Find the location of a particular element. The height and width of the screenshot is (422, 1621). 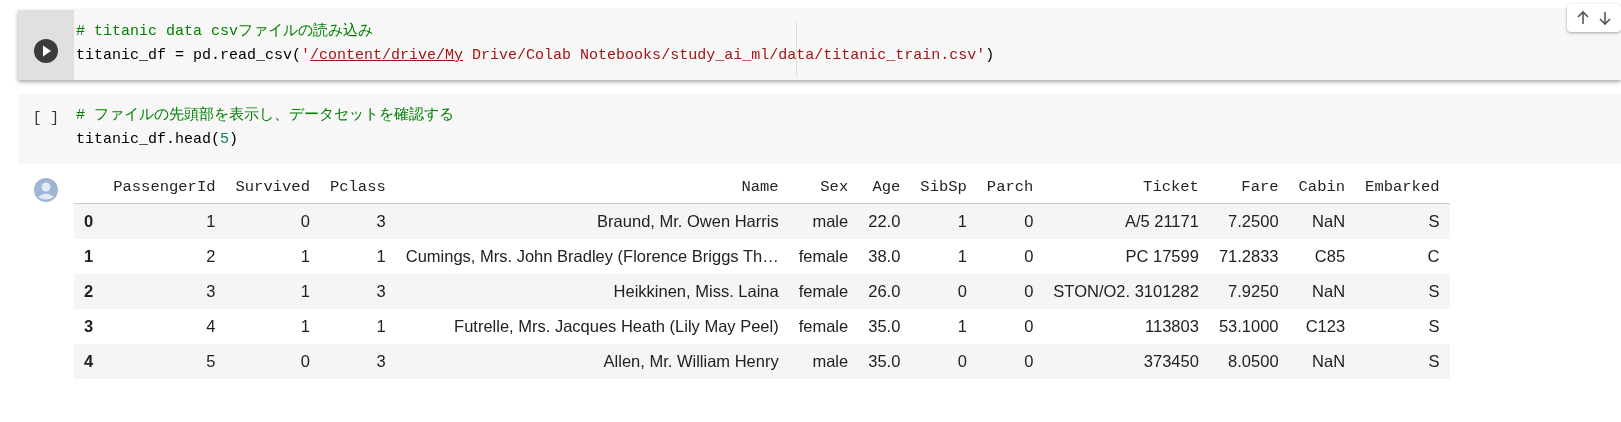

column-header: Cabin is located at coordinates (1322, 188).